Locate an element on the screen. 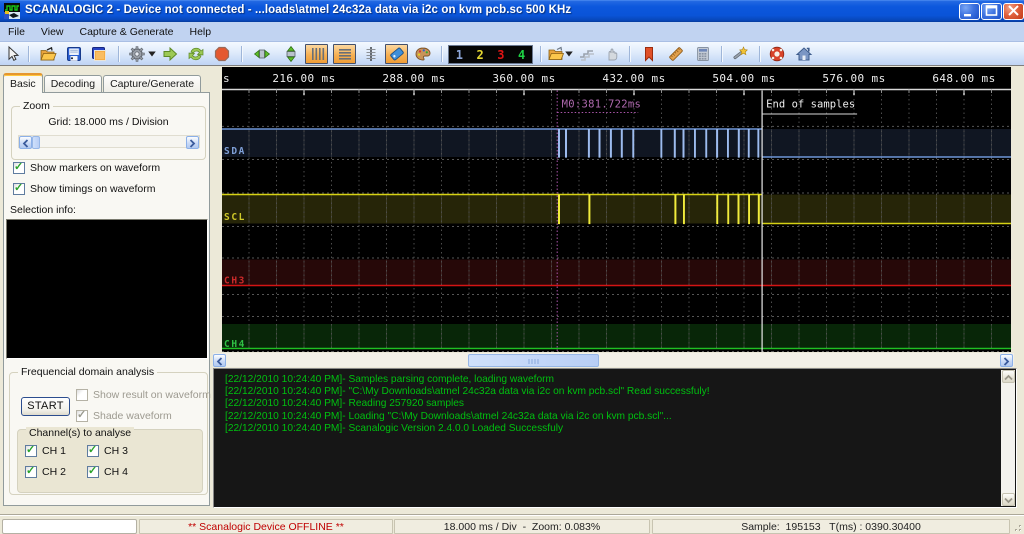 This screenshot has width=1024, height=534. analyse-ch-3: ✓ CH 3 is located at coordinates (107, 450).